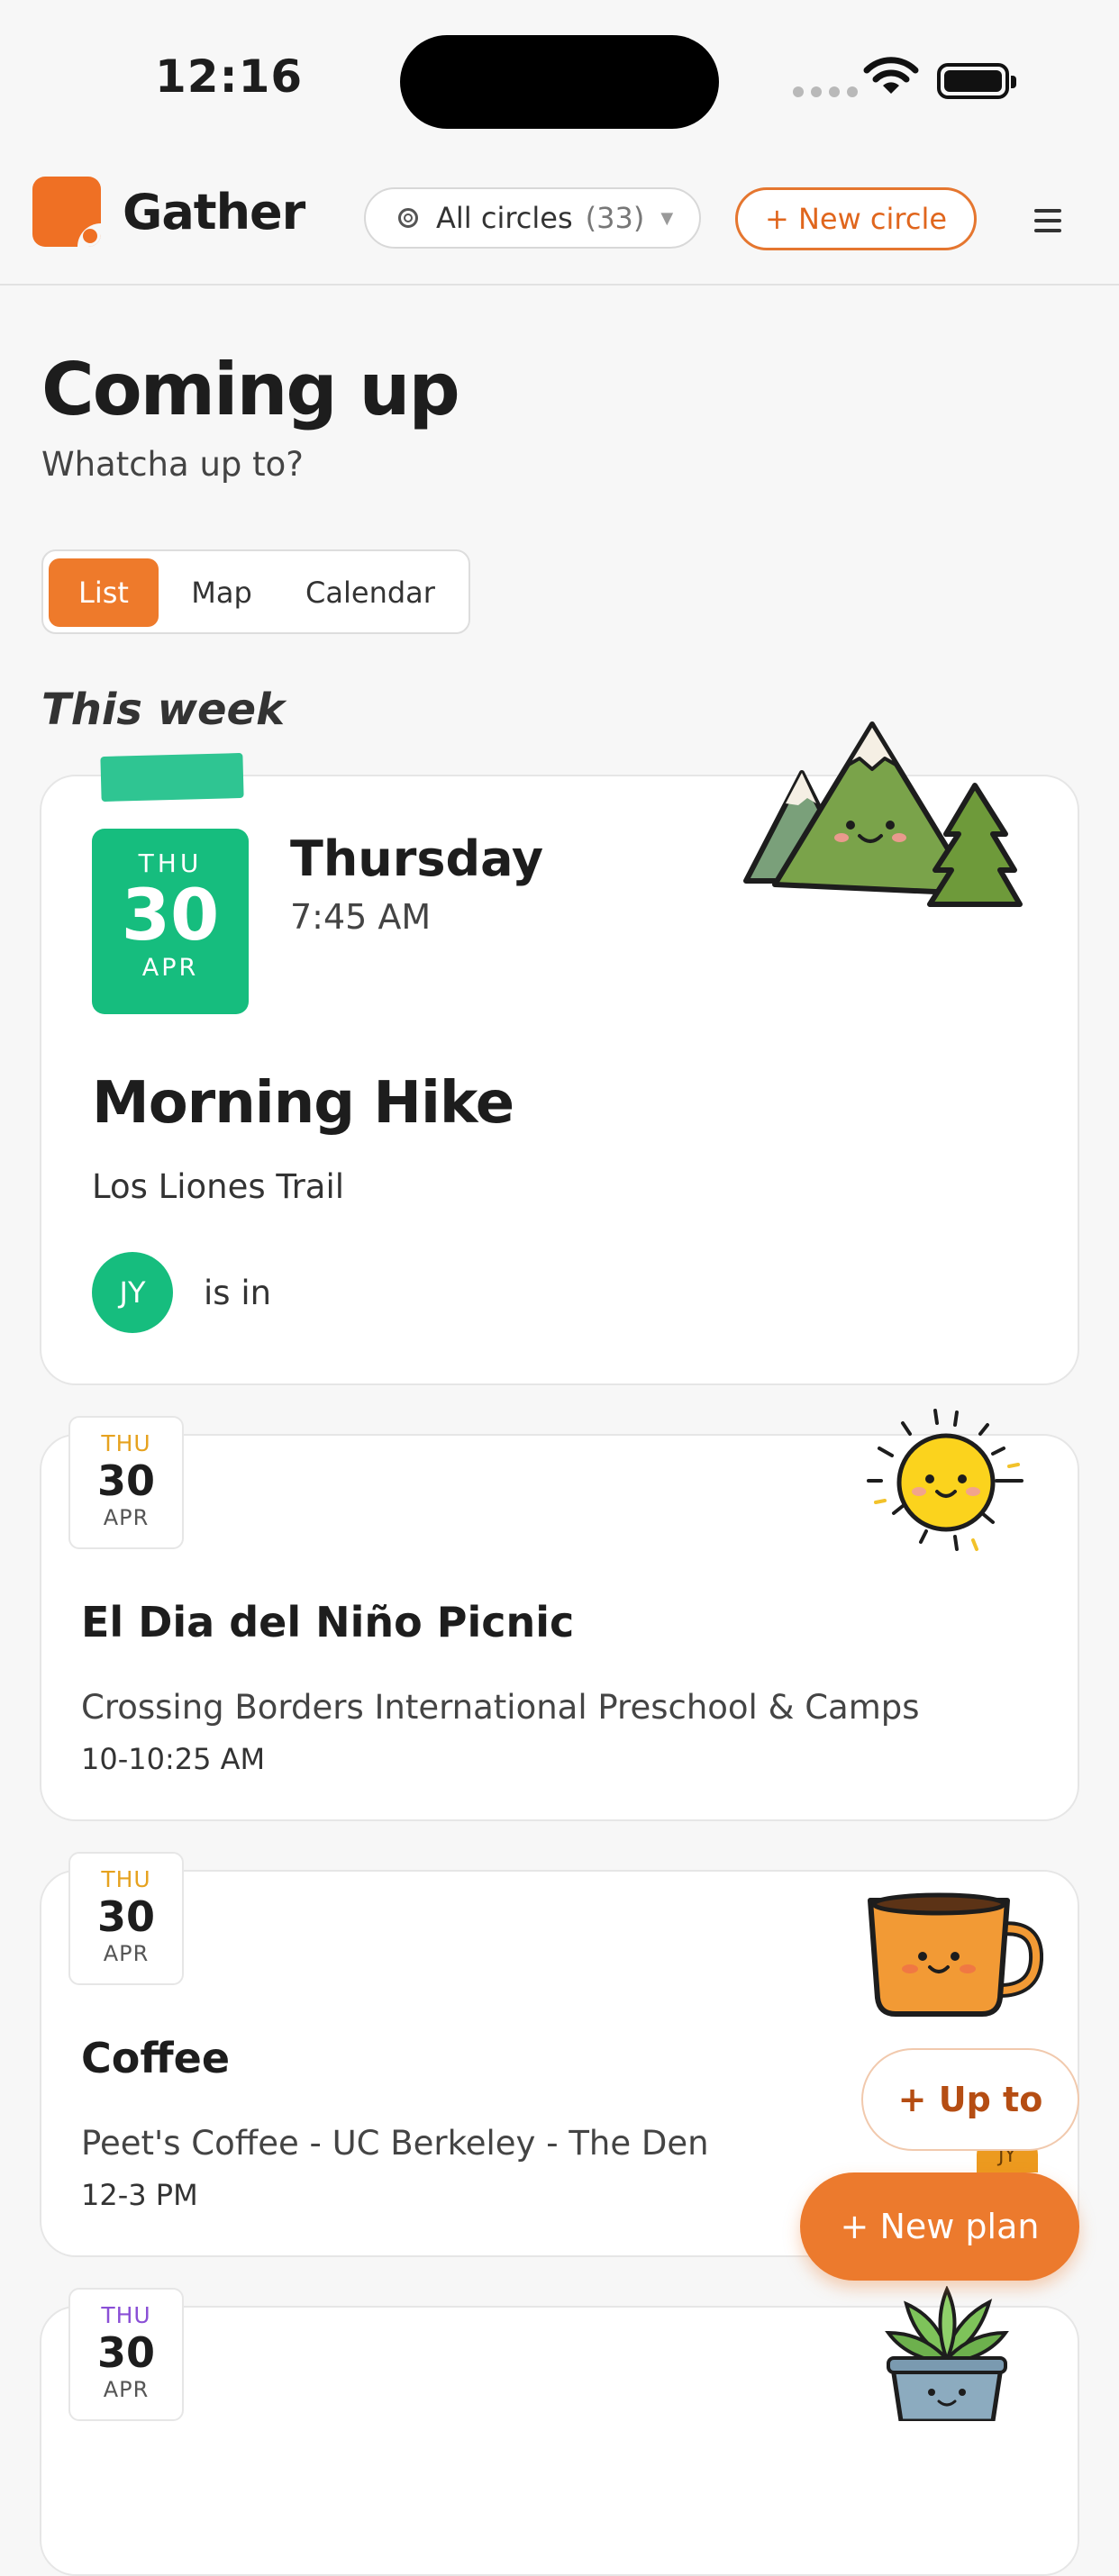 The width and height of the screenshot is (1119, 2576). I want to click on event-title: Morning Hike, so click(303, 1104).